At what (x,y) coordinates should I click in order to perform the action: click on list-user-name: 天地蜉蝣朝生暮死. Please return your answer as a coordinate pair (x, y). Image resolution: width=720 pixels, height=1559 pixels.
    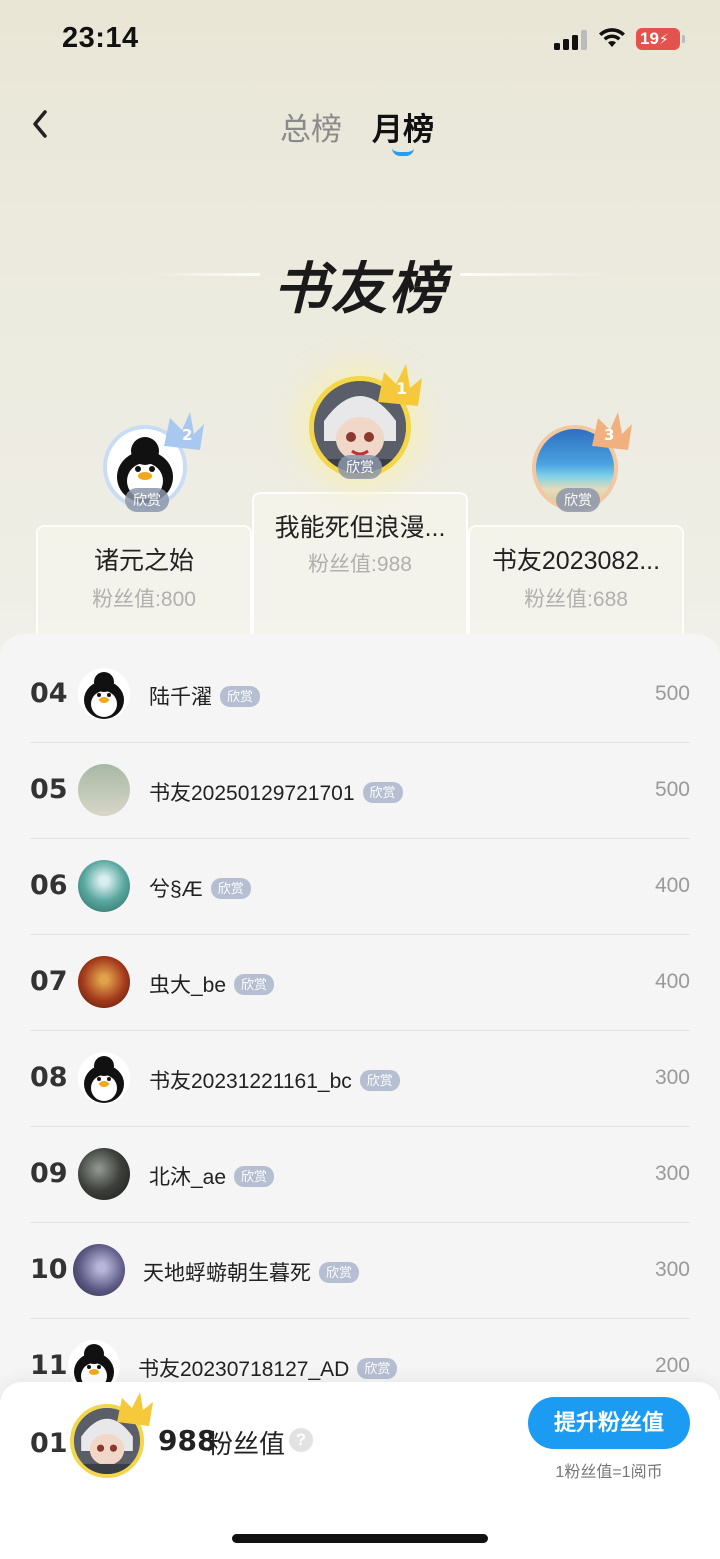
    Looking at the image, I should click on (227, 1273).